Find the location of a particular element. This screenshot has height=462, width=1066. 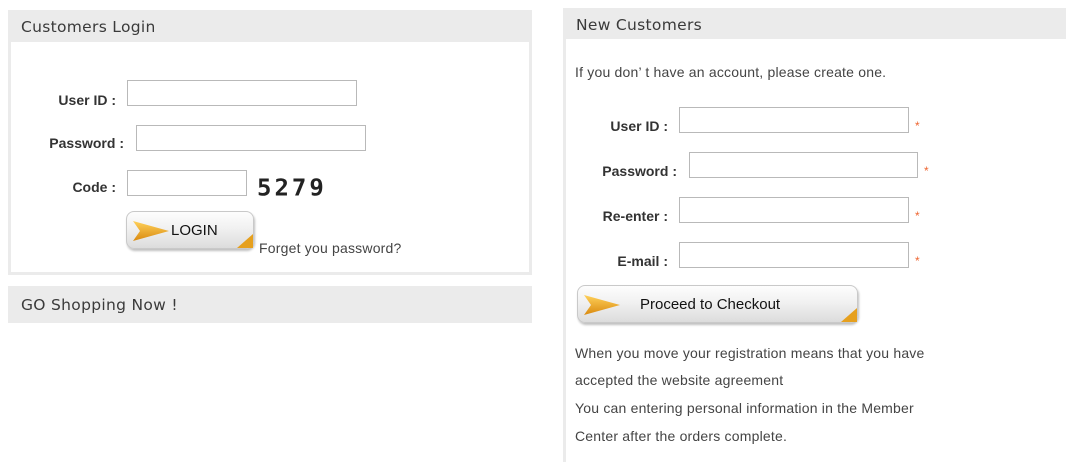

login-user-id-input is located at coordinates (242, 93).